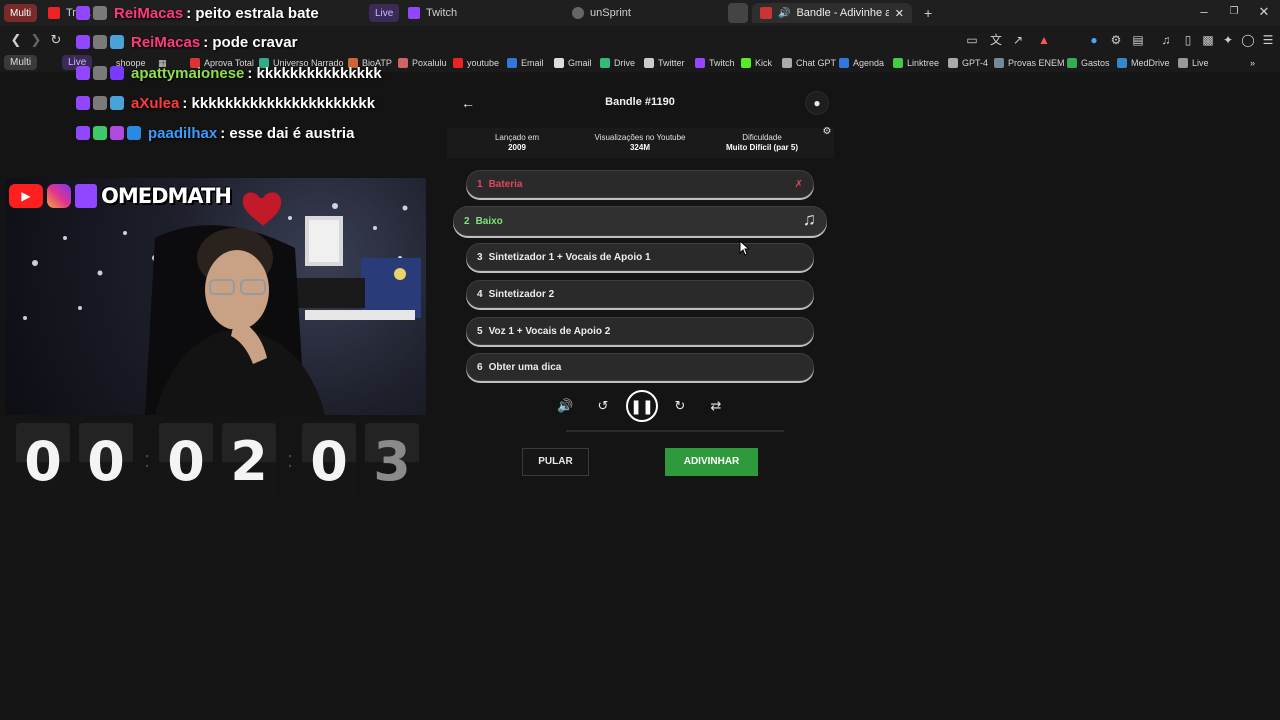 This screenshot has width=1280, height=720. What do you see at coordinates (926, 13) in the screenshot?
I see `new-tab-button: +` at bounding box center [926, 13].